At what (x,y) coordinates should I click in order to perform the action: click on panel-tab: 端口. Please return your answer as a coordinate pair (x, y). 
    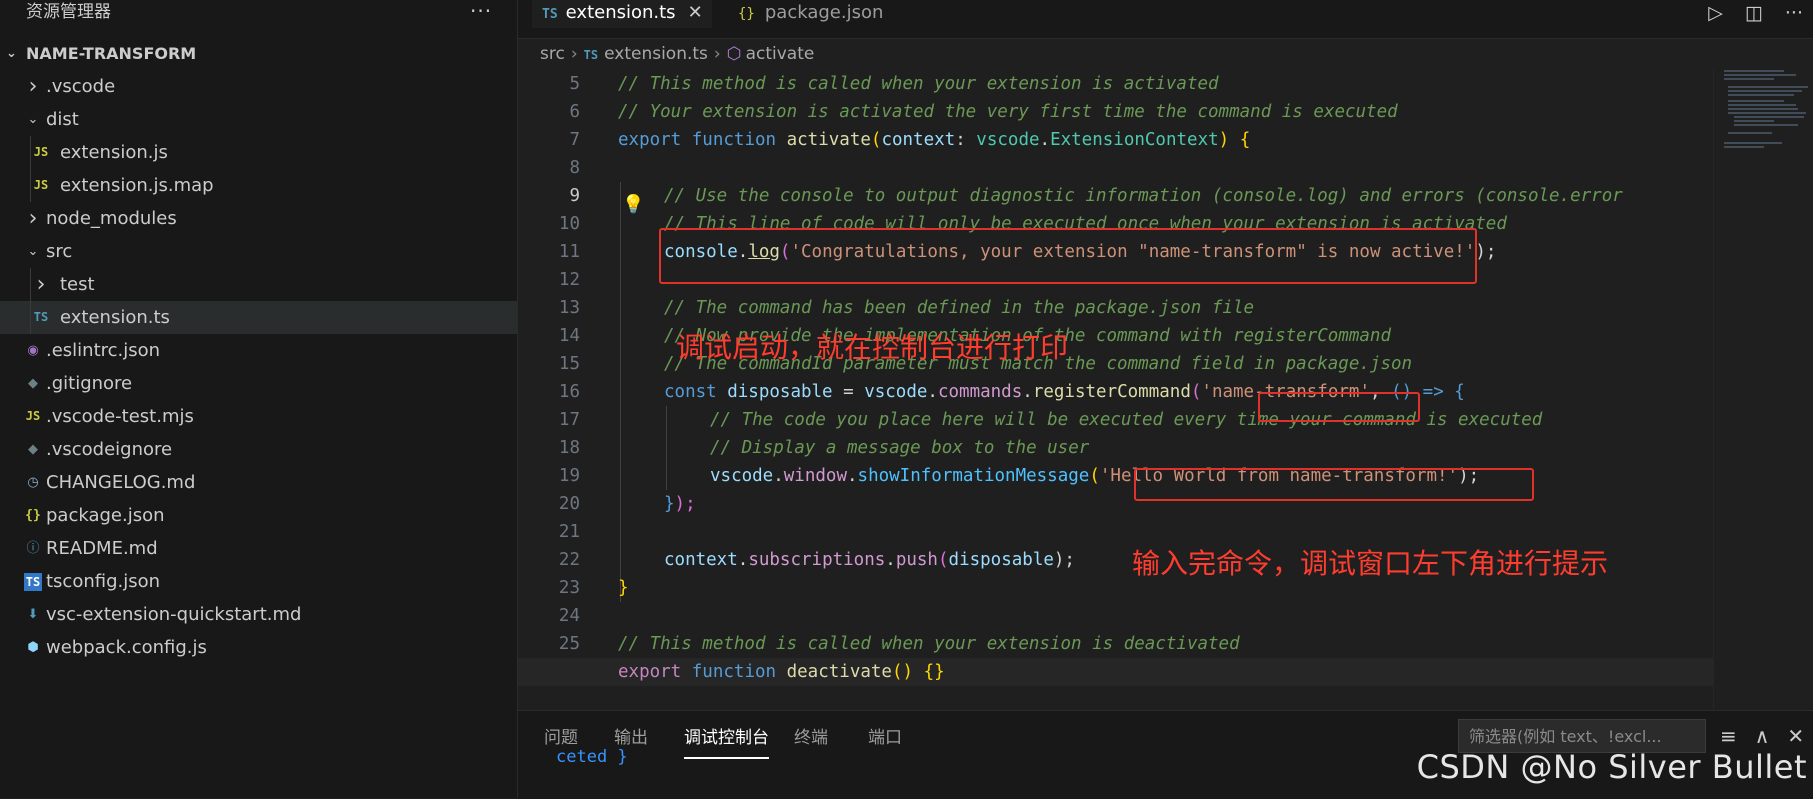
    Looking at the image, I should click on (885, 739).